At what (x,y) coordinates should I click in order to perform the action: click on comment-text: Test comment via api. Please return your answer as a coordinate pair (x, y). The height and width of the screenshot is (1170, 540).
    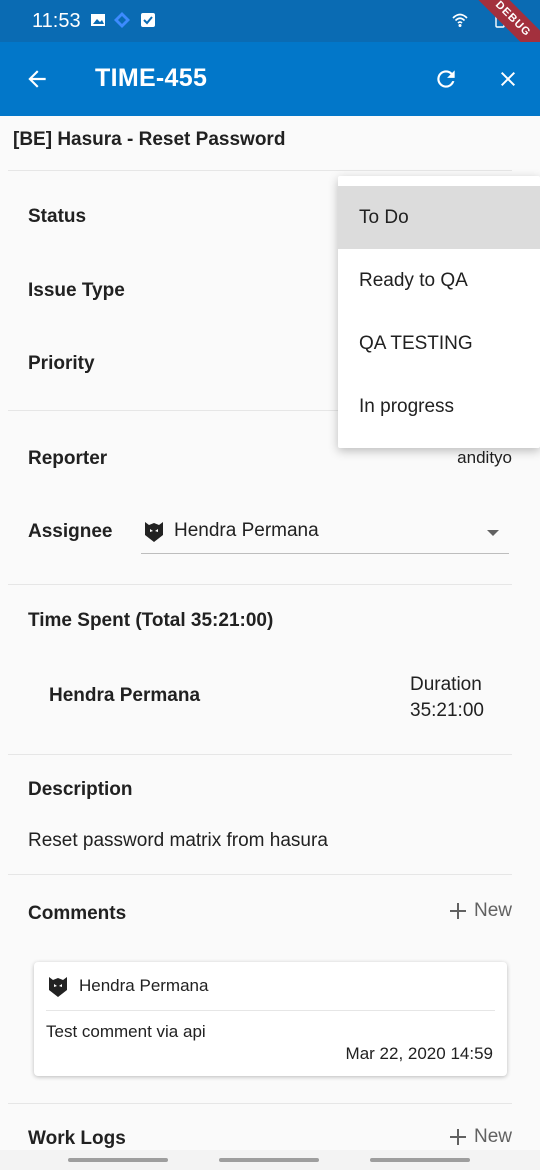
    Looking at the image, I should click on (126, 1031).